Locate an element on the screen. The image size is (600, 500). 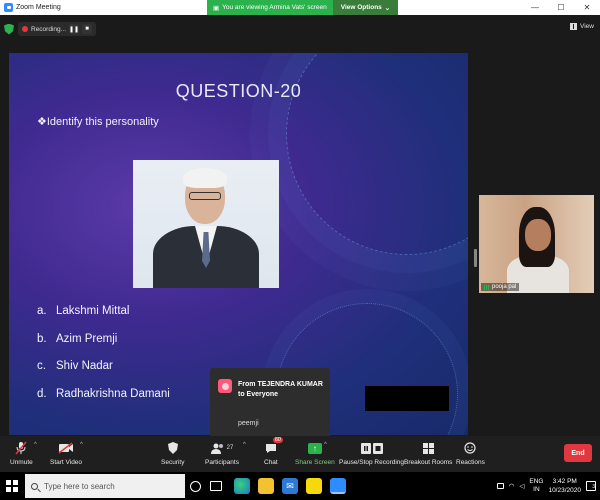
window-controls: — ☐ ✕ is located at coordinates (561, 7).